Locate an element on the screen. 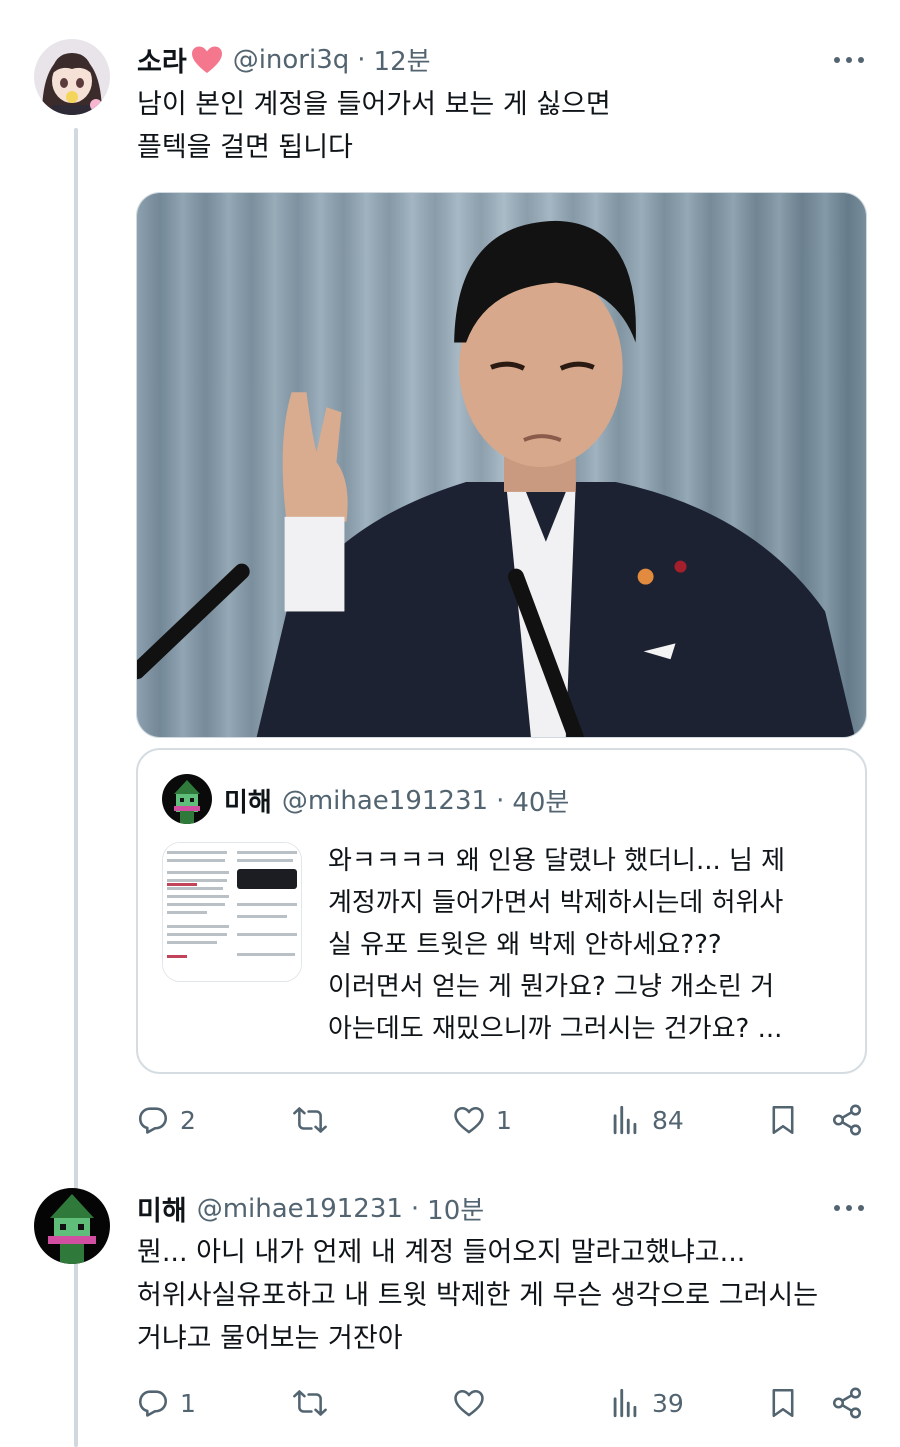 The height and width of the screenshot is (1447, 900). tweet1-text: 남이 본인 계정을 들어가서 보는 게 싫으면 플텍을 걸면 됩니다 is located at coordinates (504, 126).